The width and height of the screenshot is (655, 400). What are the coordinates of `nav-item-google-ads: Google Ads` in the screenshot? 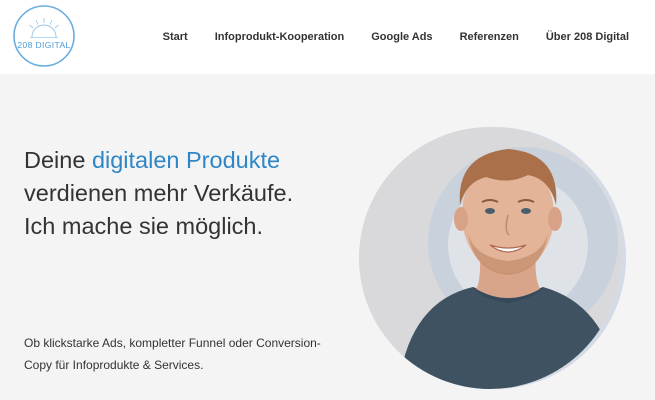 It's located at (401, 37).